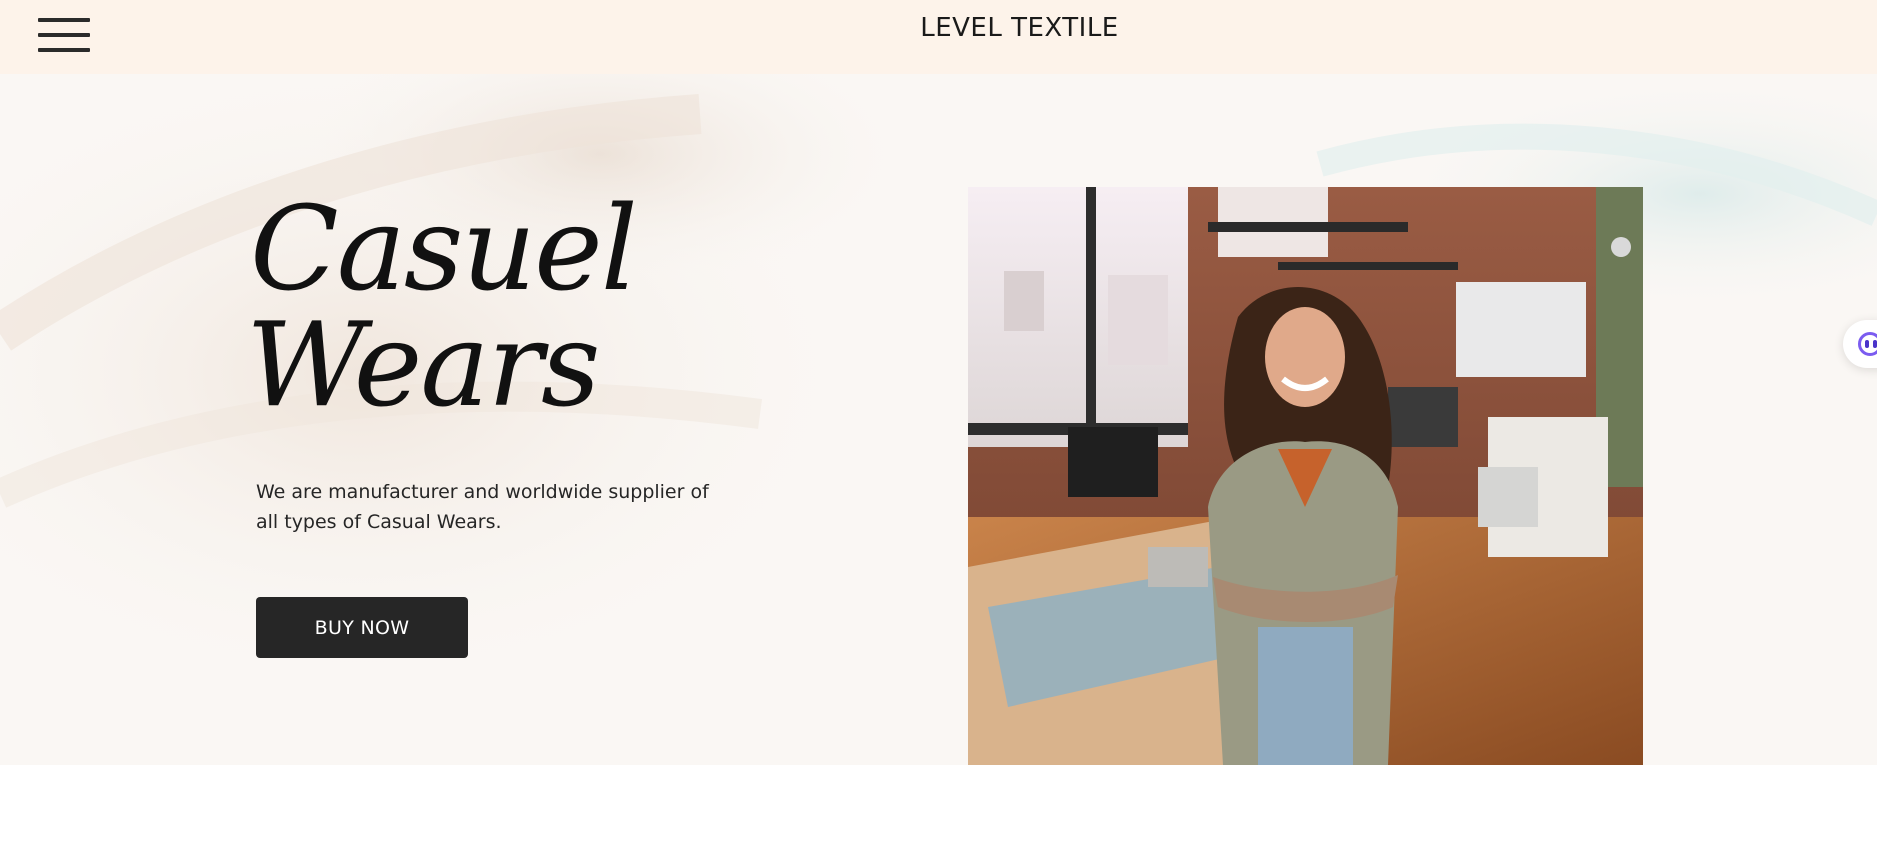 The image size is (1877, 863). I want to click on top-header: LEVEL TEXTILE, so click(938, 37).